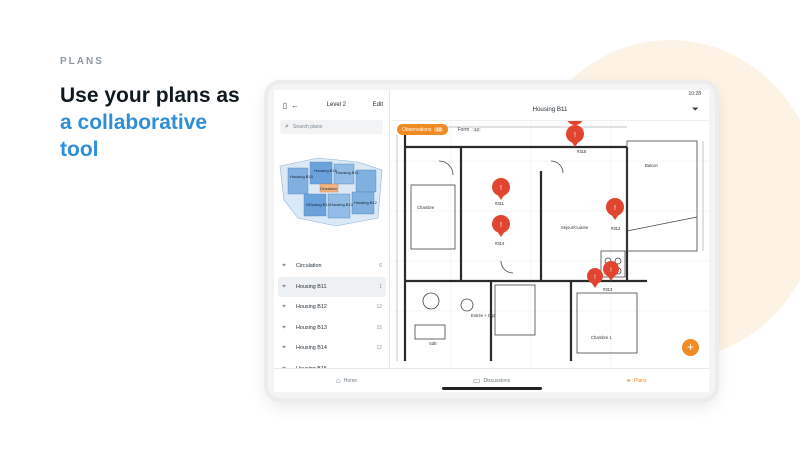  What do you see at coordinates (331, 127) in the screenshot?
I see `search-input: ⌕ Search plans` at bounding box center [331, 127].